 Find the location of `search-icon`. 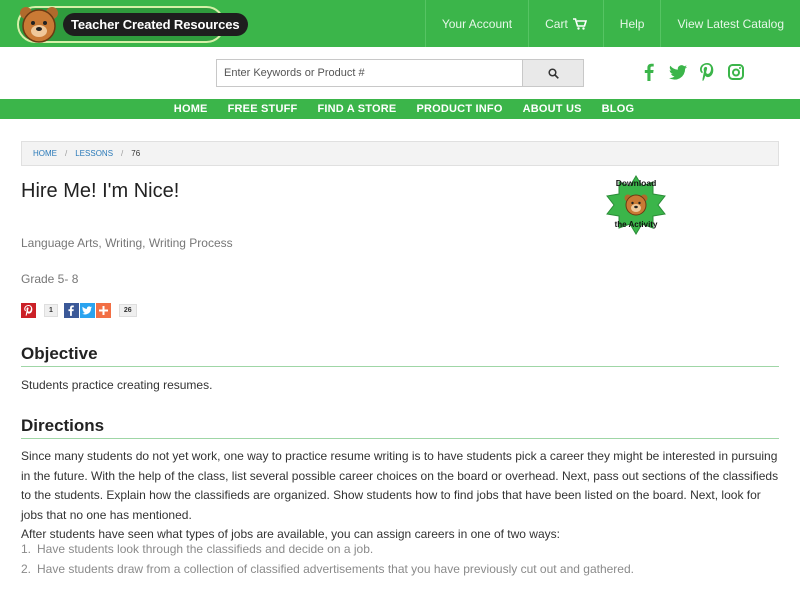

search-icon is located at coordinates (553, 73).